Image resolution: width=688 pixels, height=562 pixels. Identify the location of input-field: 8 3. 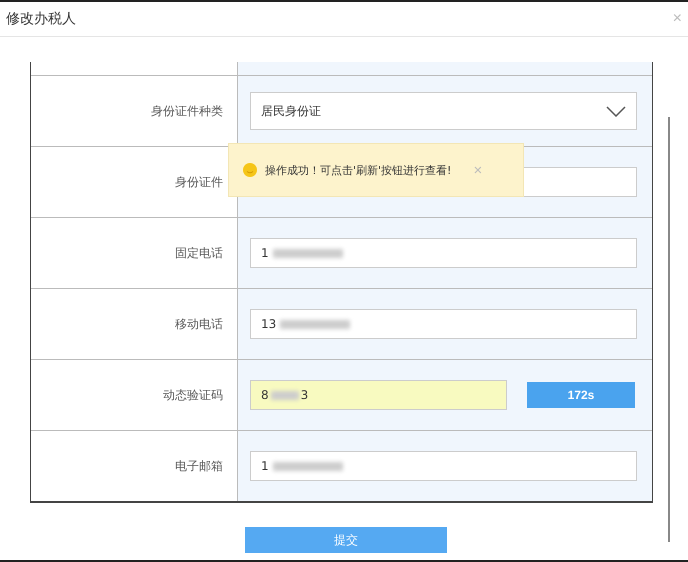
(378, 395).